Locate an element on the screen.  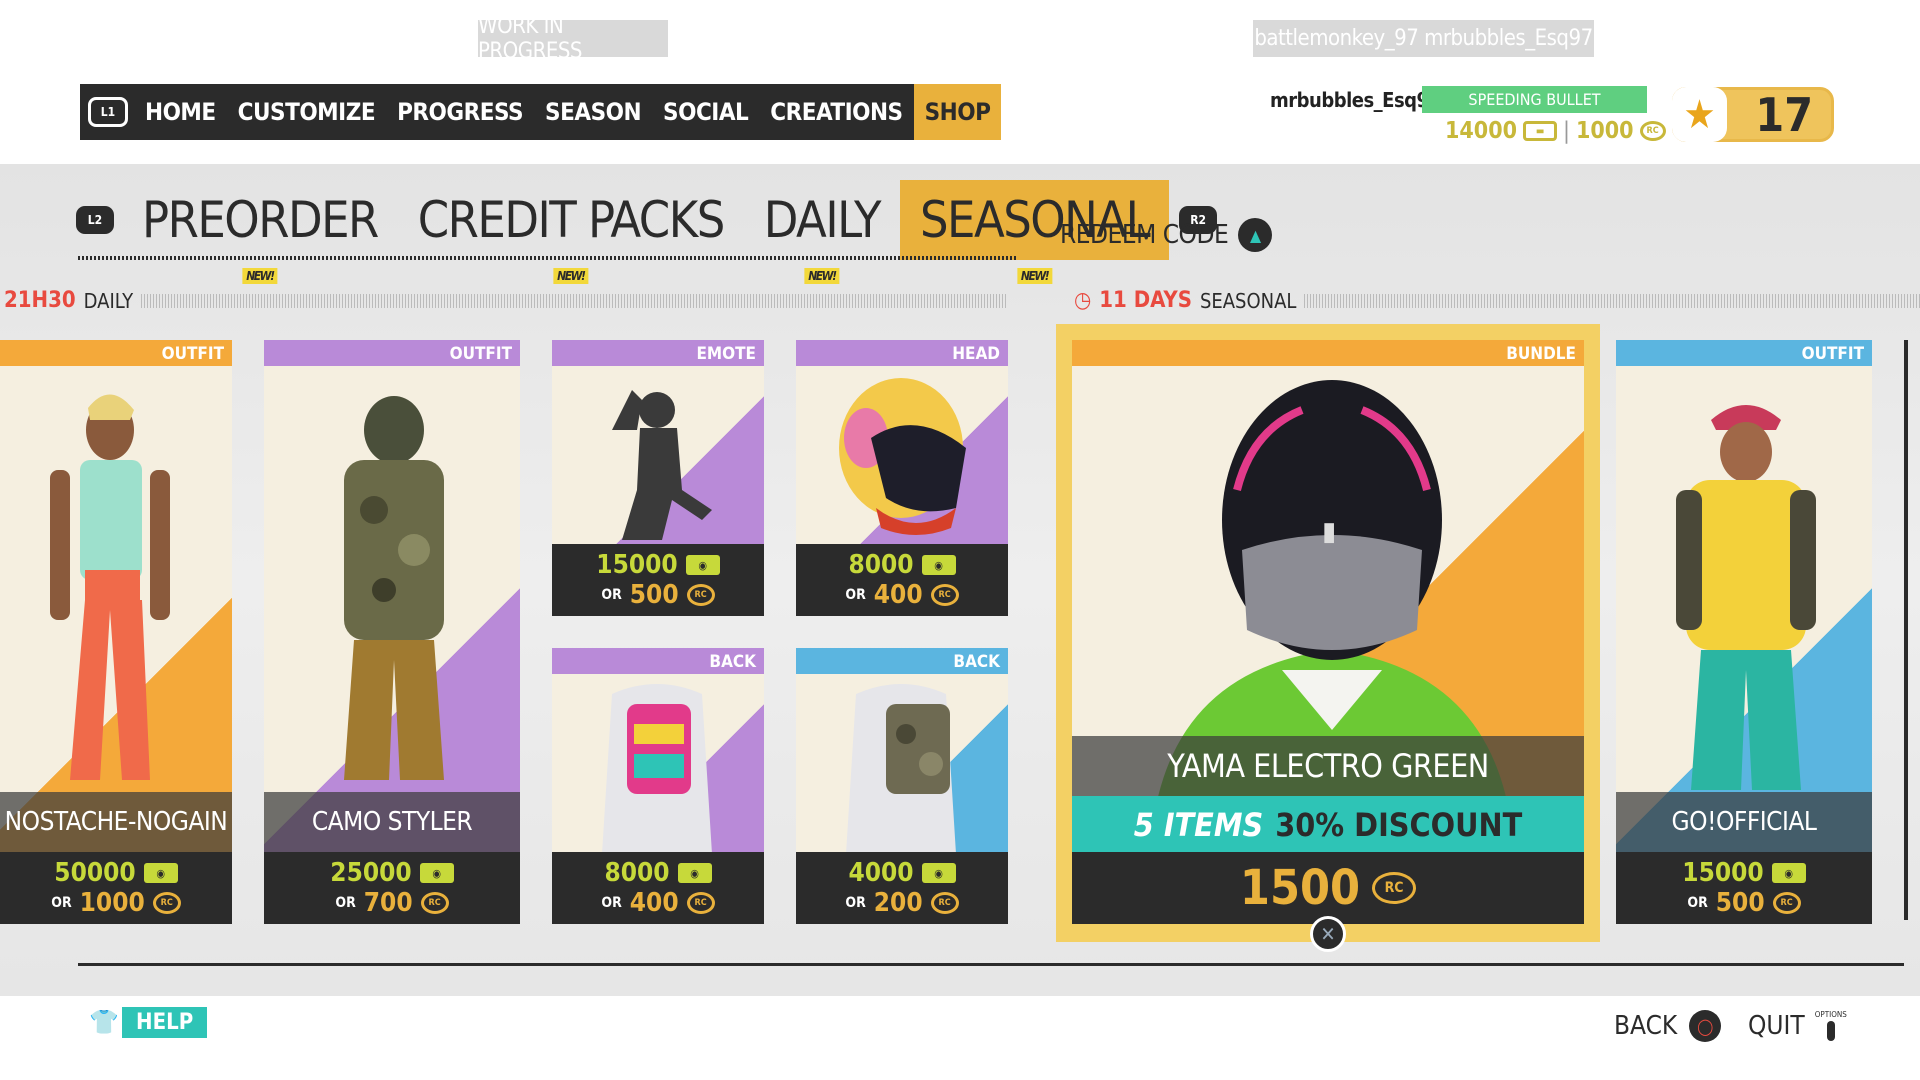
shop-item-card: HEAD 8000 ◉ OR 400 RC is located at coordinates (902, 478).